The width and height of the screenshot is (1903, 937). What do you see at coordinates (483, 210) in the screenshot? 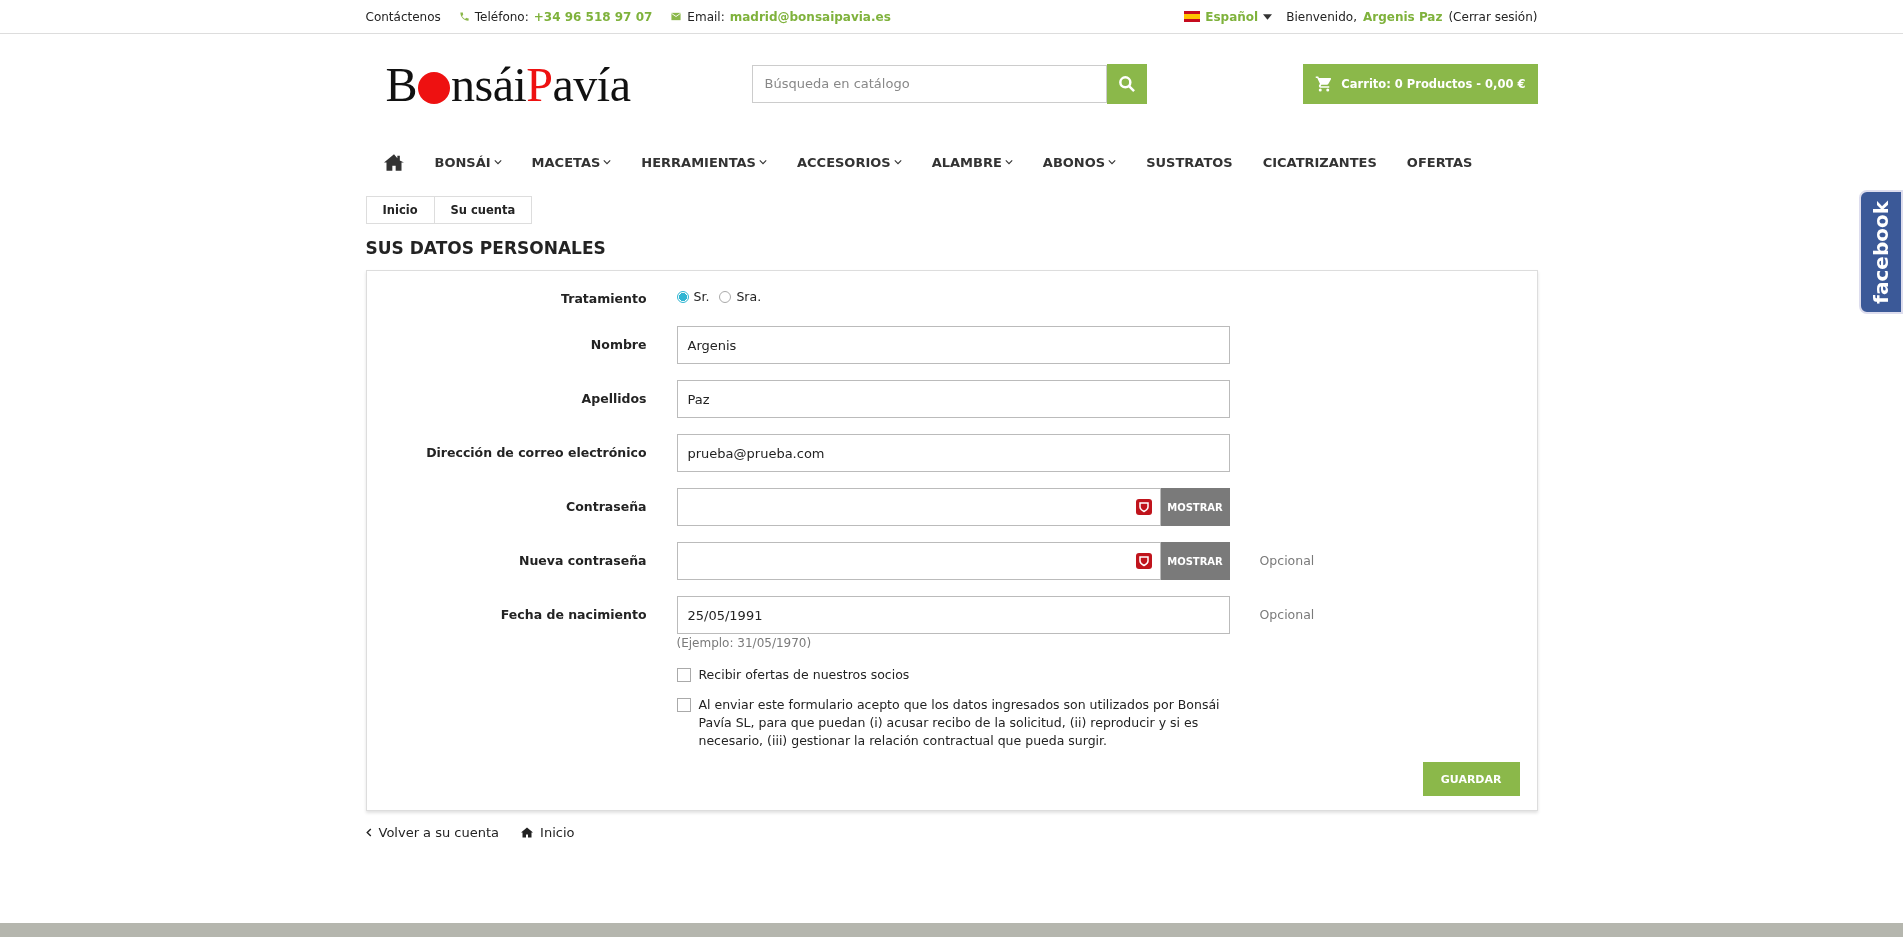
I see `breadcrumb-link: Su cuenta` at bounding box center [483, 210].